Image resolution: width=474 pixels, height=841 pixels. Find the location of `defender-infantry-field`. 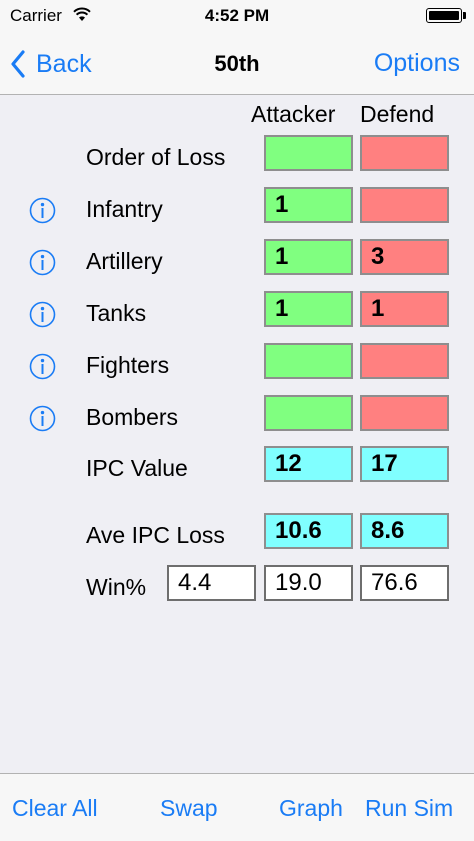

defender-infantry-field is located at coordinates (404, 205).